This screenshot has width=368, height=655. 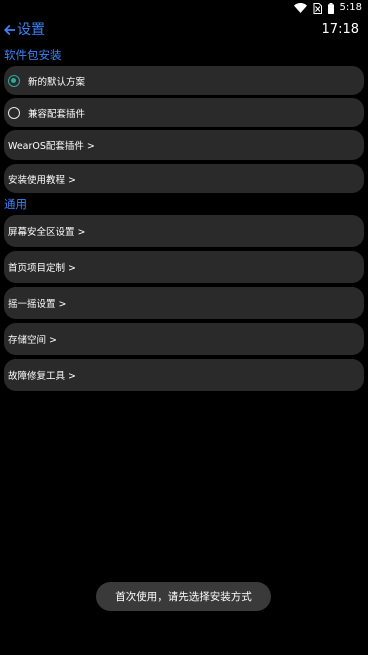 I want to click on section-title-package: 软件包安装, so click(x=33, y=55).